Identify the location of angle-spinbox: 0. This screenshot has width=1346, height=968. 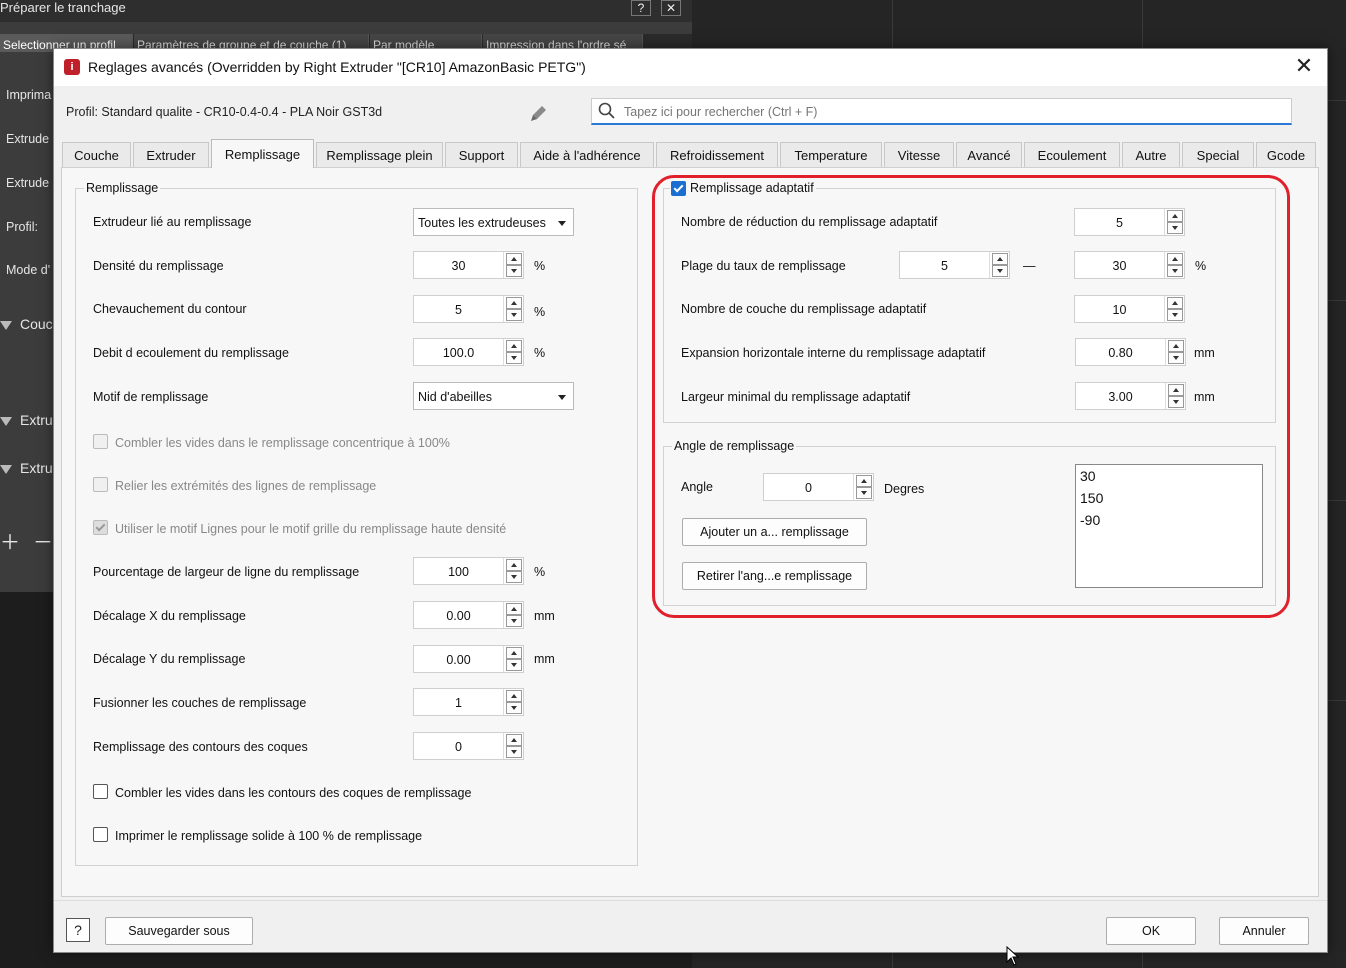
(818, 487).